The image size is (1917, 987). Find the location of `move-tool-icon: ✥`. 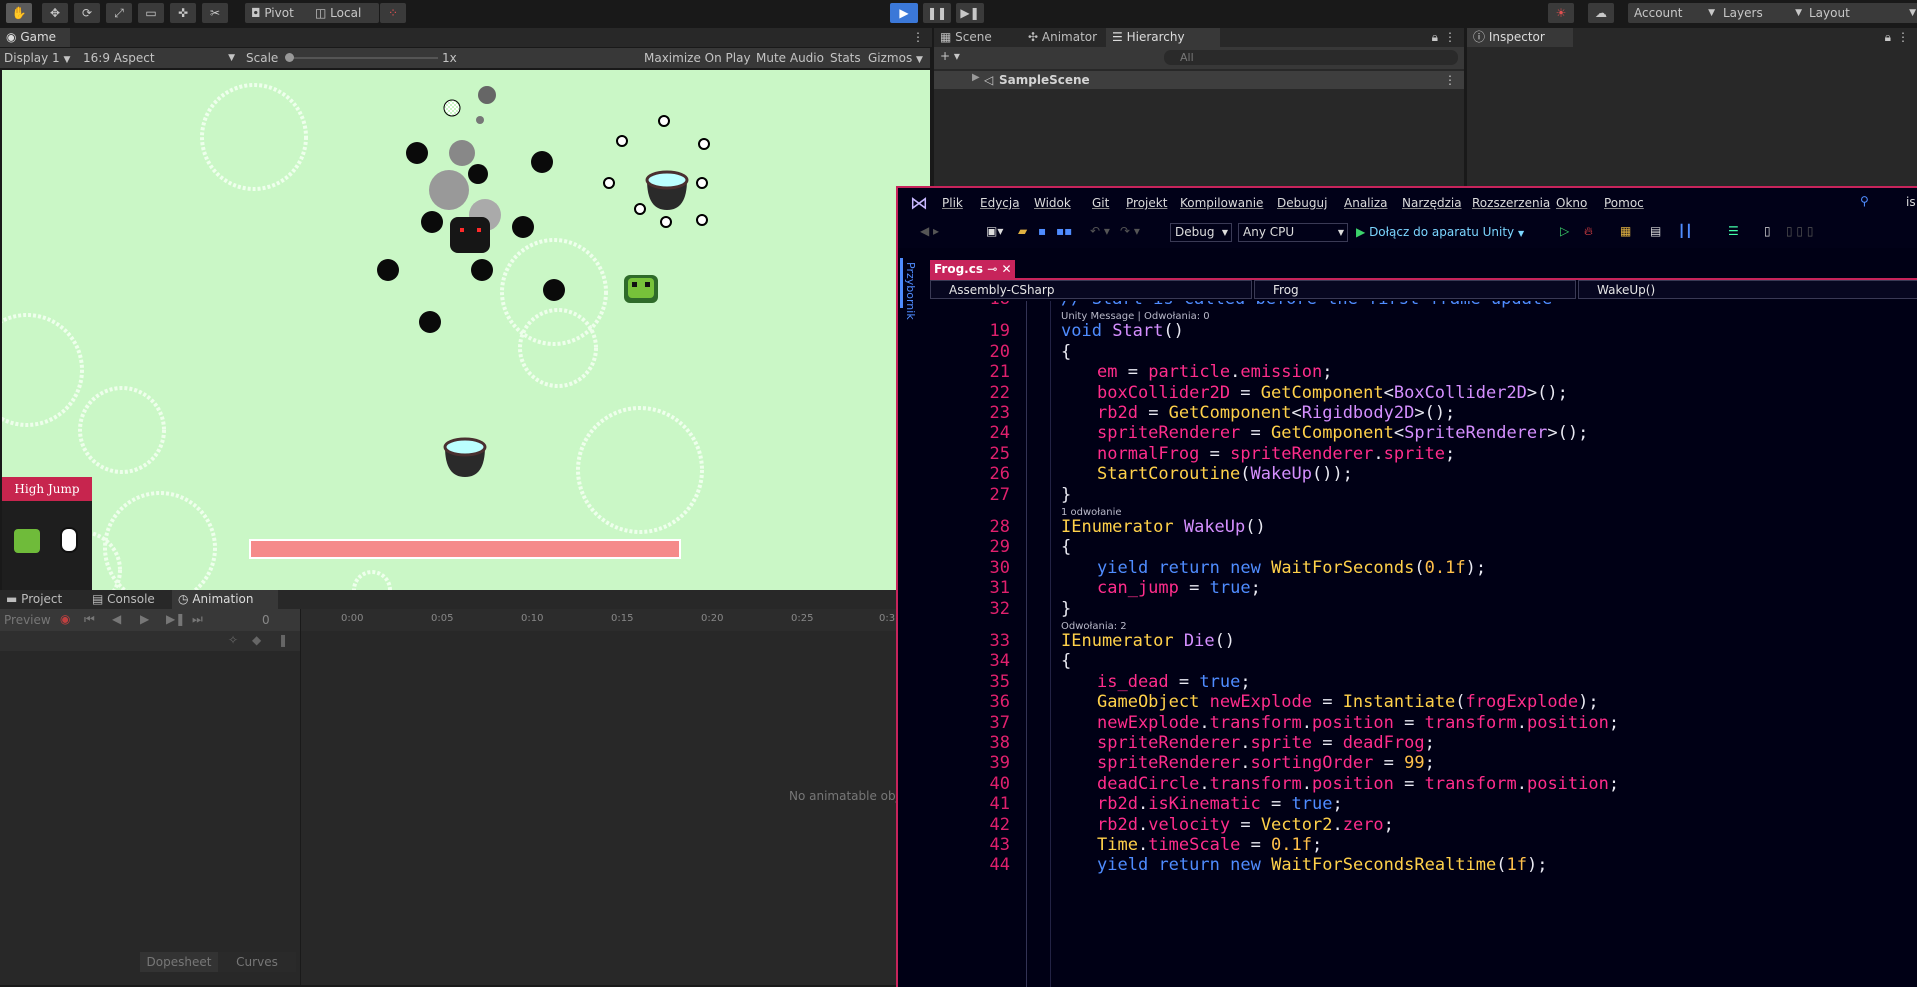

move-tool-icon: ✥ is located at coordinates (55, 13).